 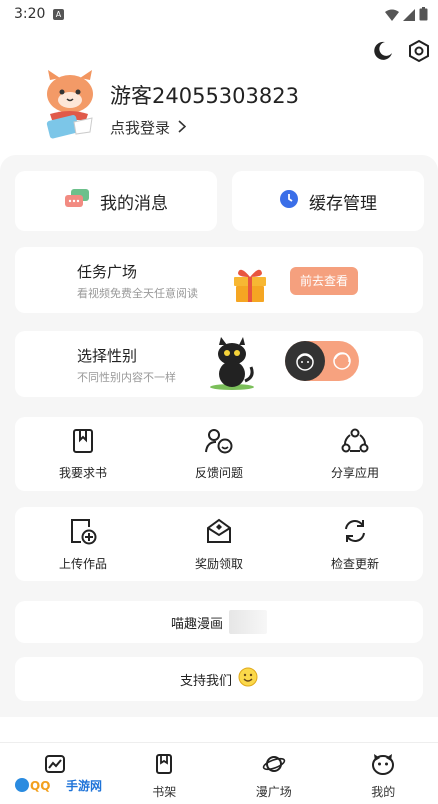 What do you see at coordinates (77, 201) in the screenshot?
I see `chat-bubble-icon` at bounding box center [77, 201].